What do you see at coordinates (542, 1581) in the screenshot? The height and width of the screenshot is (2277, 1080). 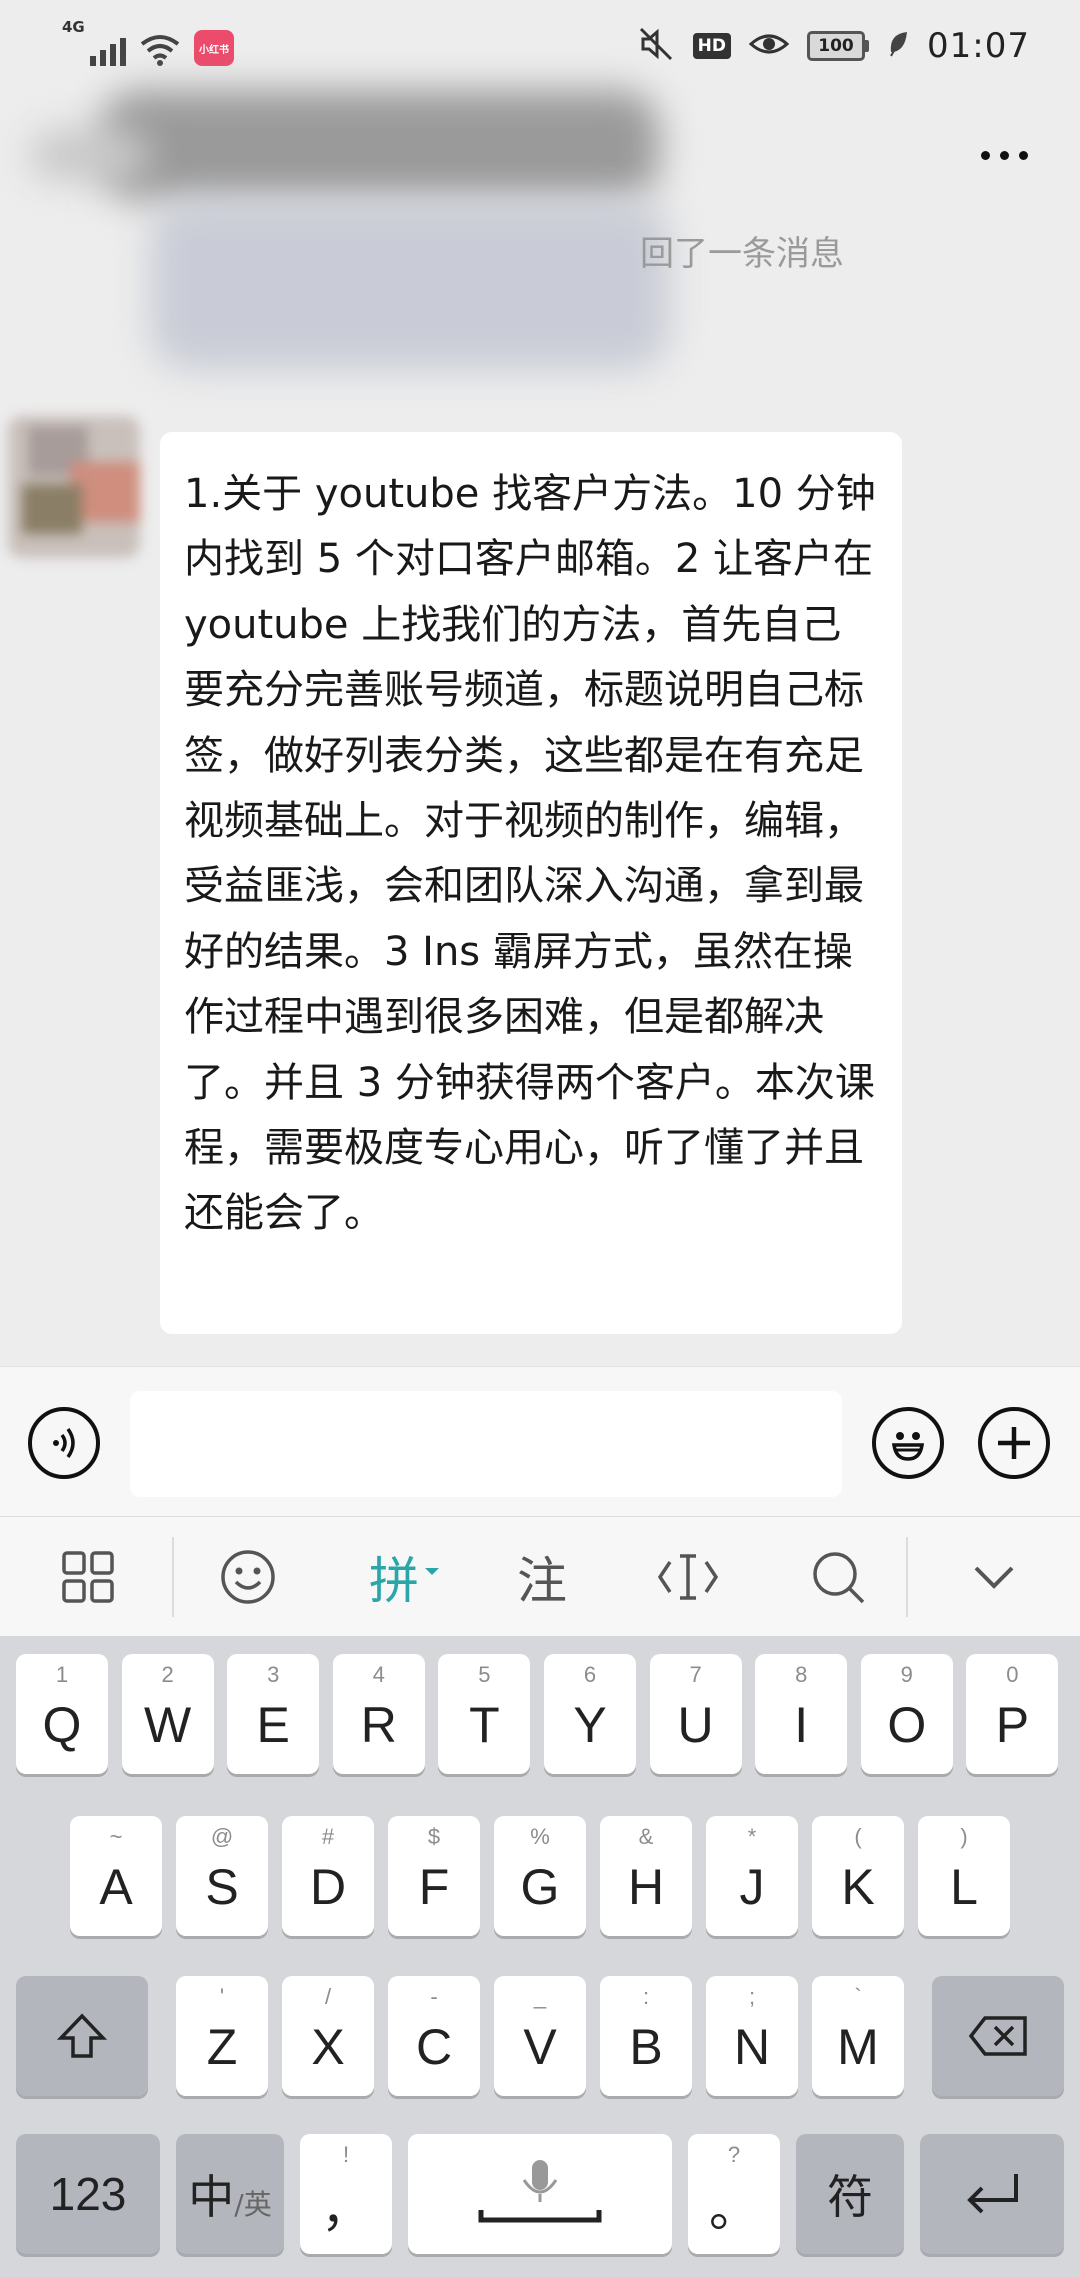 I see `annotate-label: 注` at bounding box center [542, 1581].